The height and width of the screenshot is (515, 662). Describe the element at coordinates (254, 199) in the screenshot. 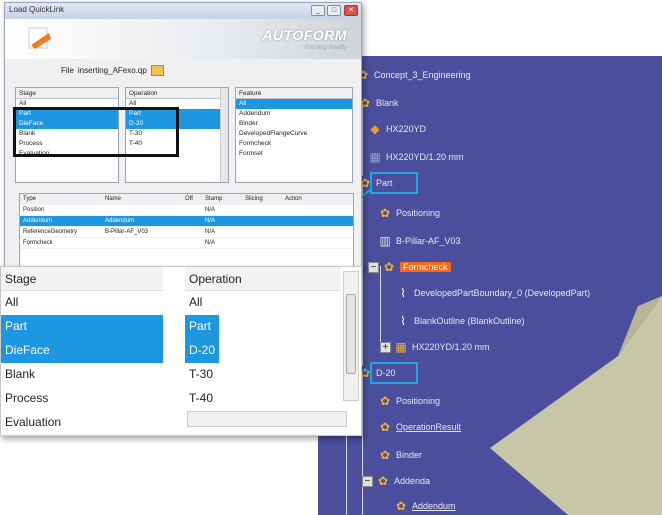

I see `column-header: Slicing` at that location.